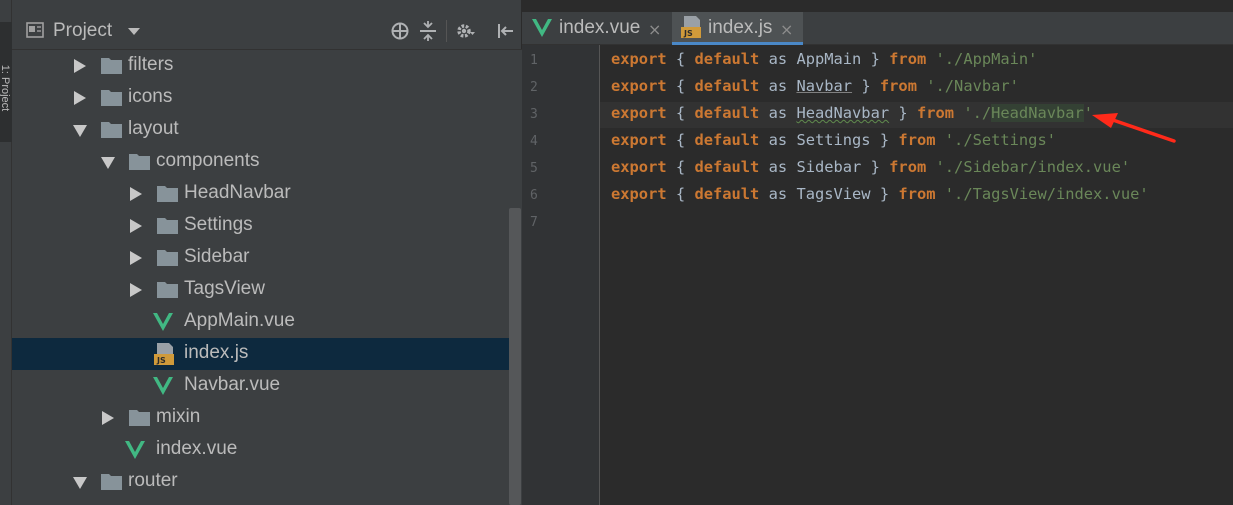  What do you see at coordinates (534, 60) in the screenshot?
I see `line-number: 1` at bounding box center [534, 60].